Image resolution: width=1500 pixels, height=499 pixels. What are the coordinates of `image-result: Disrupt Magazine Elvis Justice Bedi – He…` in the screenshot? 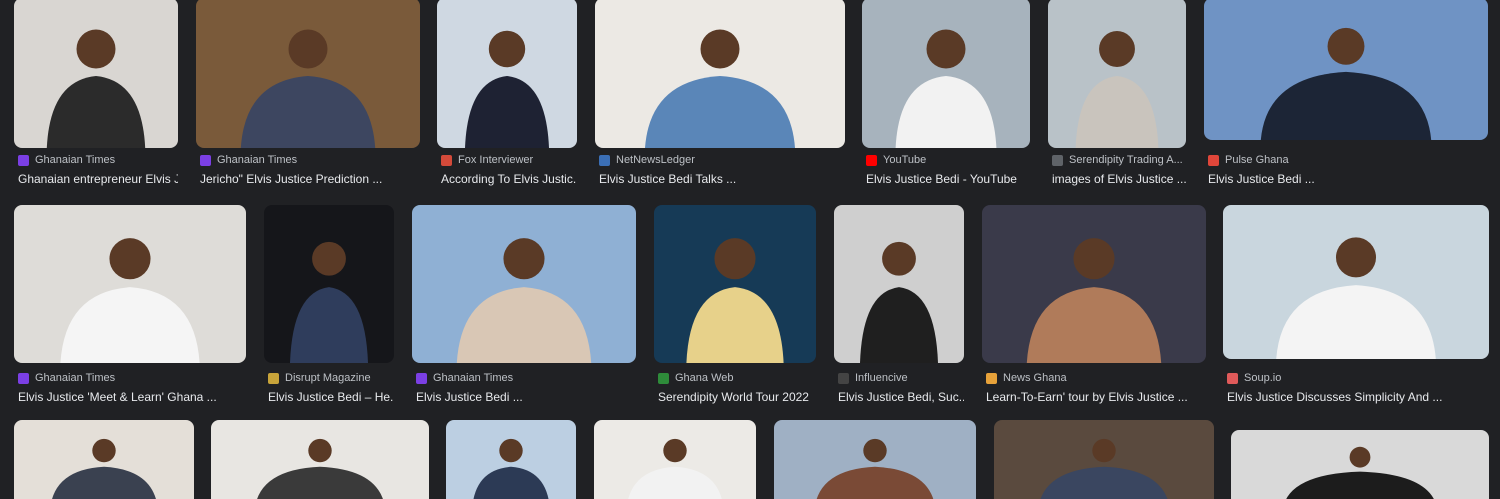 It's located at (329, 305).